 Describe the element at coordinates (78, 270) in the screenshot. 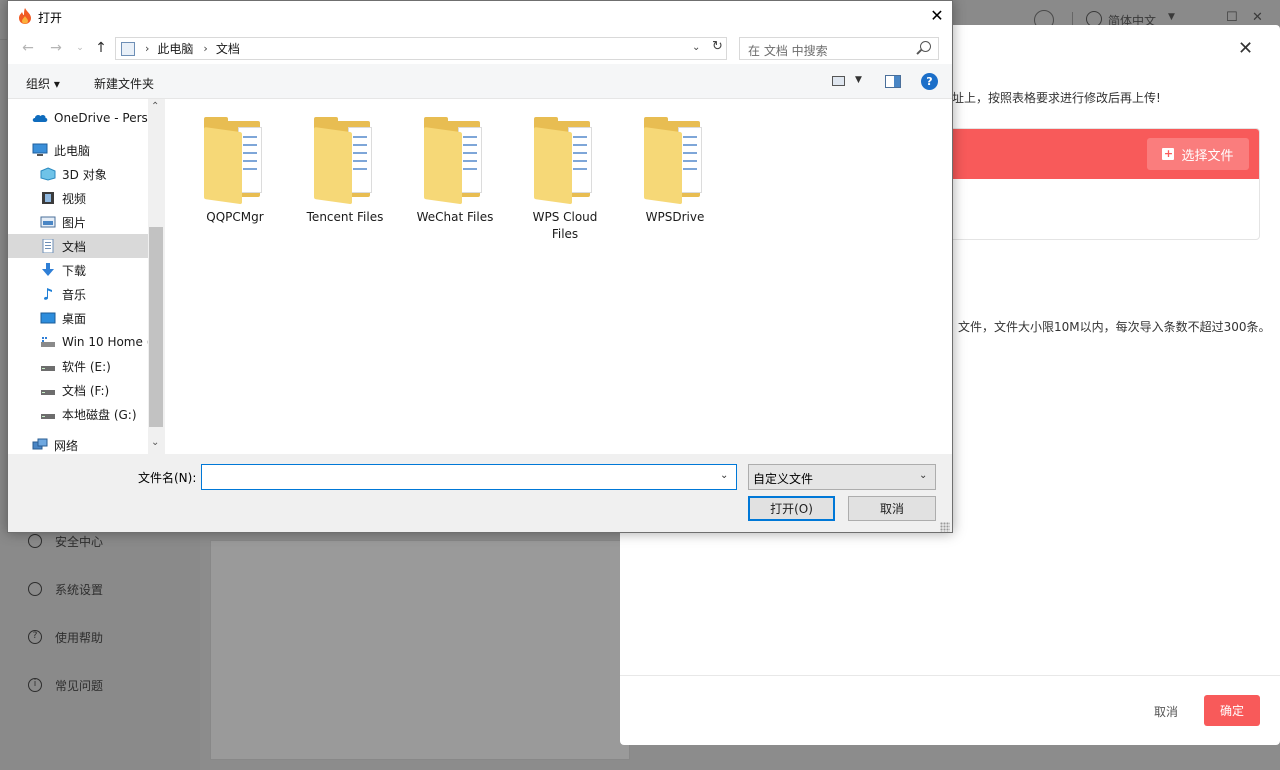

I see `nav-item-downloads: 下载` at that location.